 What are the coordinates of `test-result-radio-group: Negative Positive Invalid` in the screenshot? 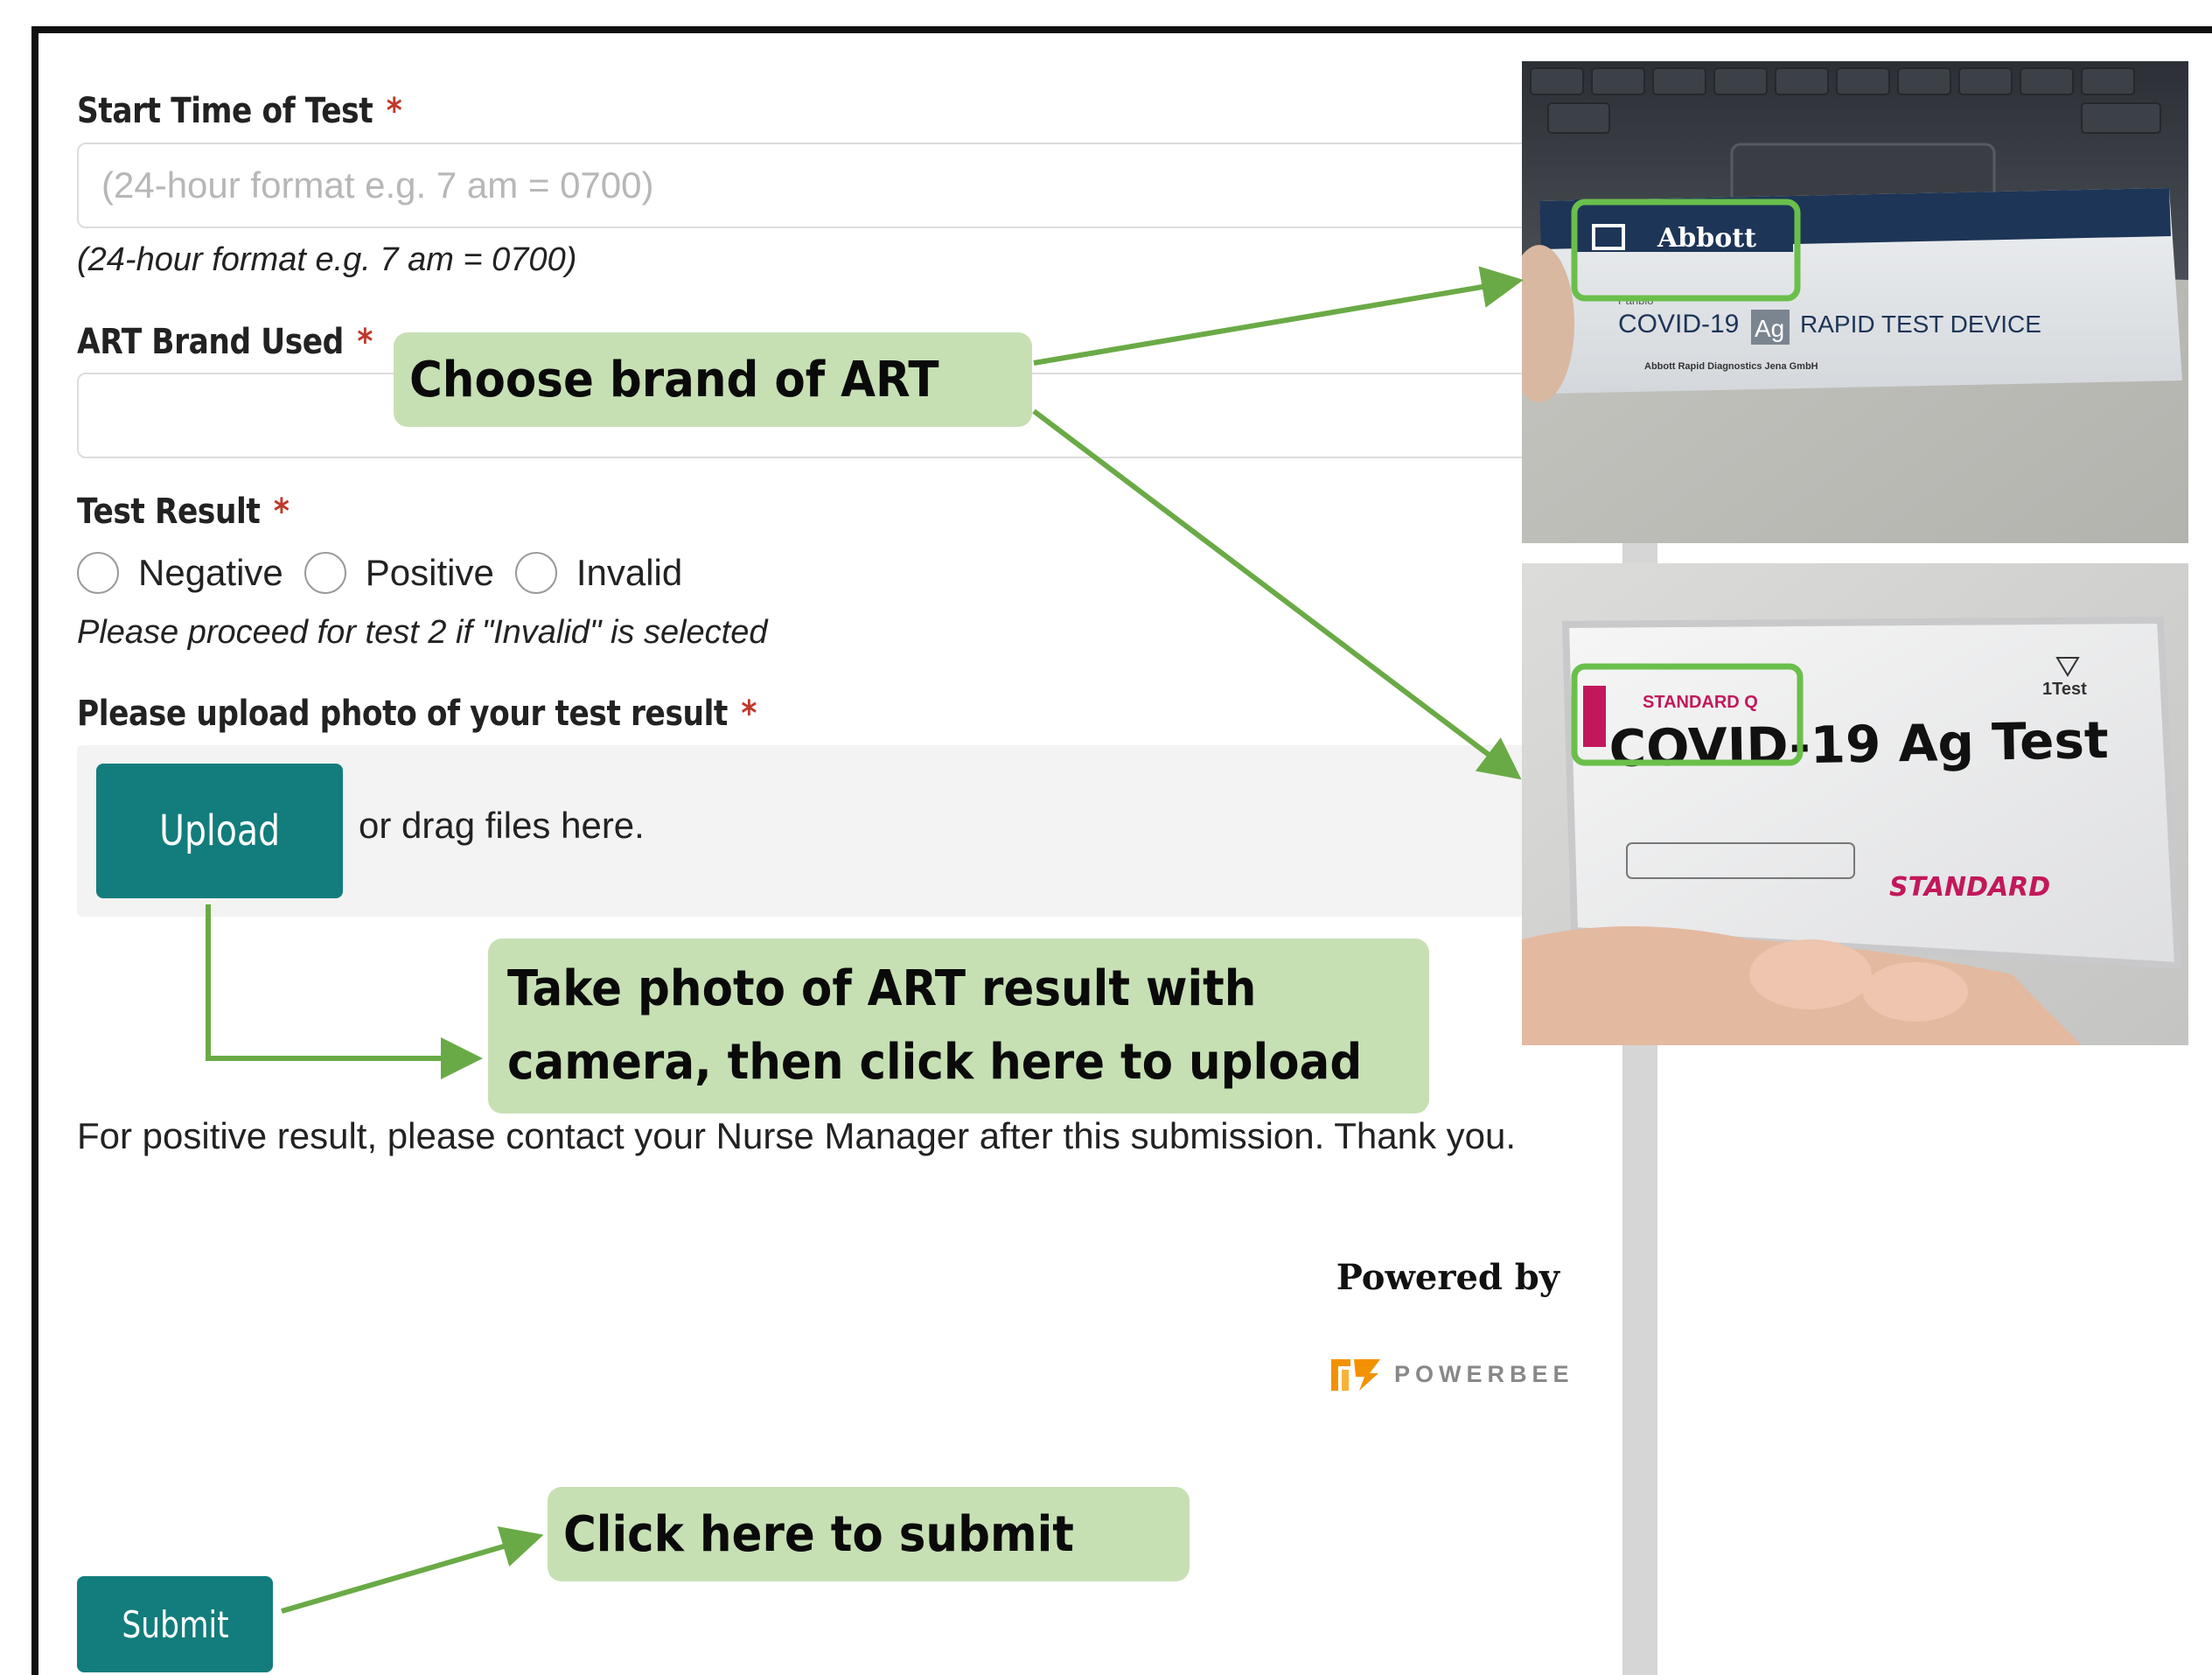 It's located at (390, 573).